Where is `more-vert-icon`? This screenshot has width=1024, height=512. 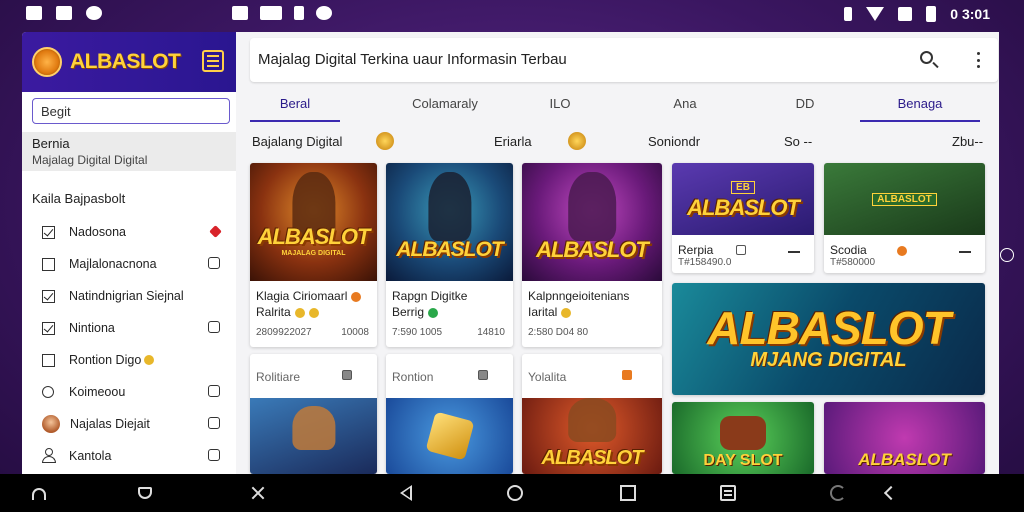
more-vert-icon is located at coordinates (979, 60).